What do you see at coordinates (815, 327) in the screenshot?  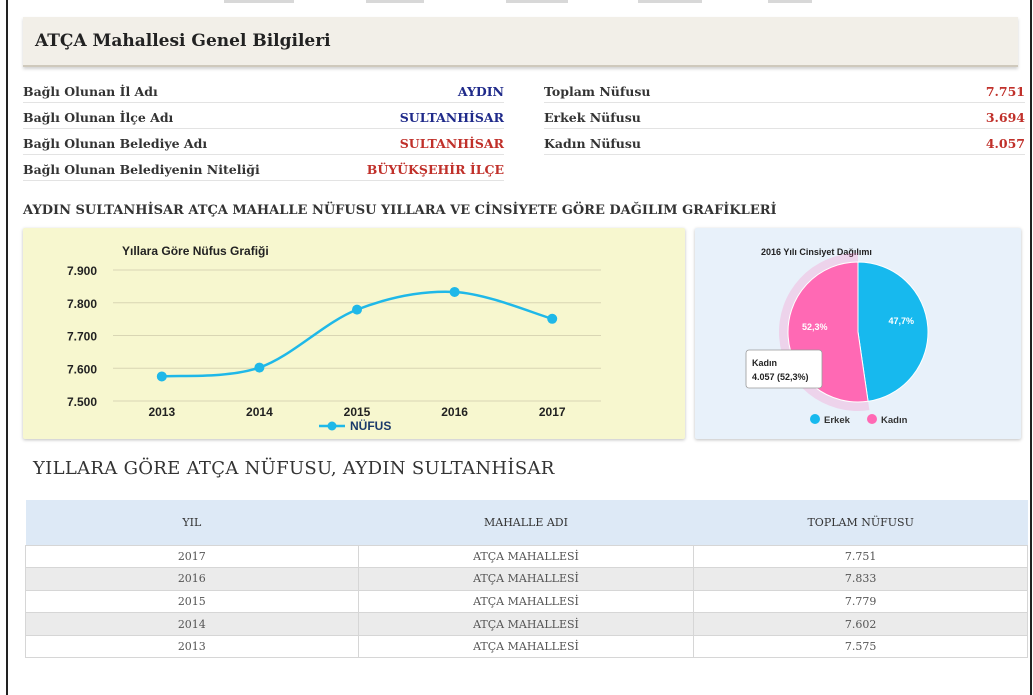 I see `slice-label: 52,3%` at bounding box center [815, 327].